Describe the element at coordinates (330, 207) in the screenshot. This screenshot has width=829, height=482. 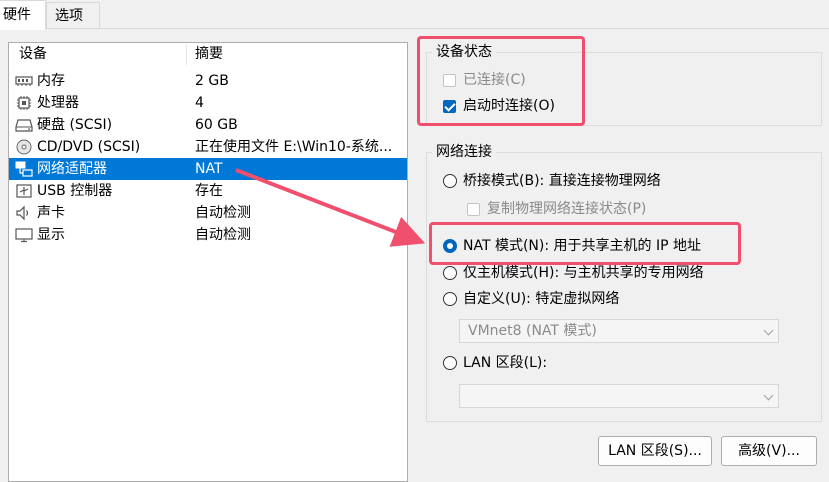
I see `annotation-arrow` at that location.